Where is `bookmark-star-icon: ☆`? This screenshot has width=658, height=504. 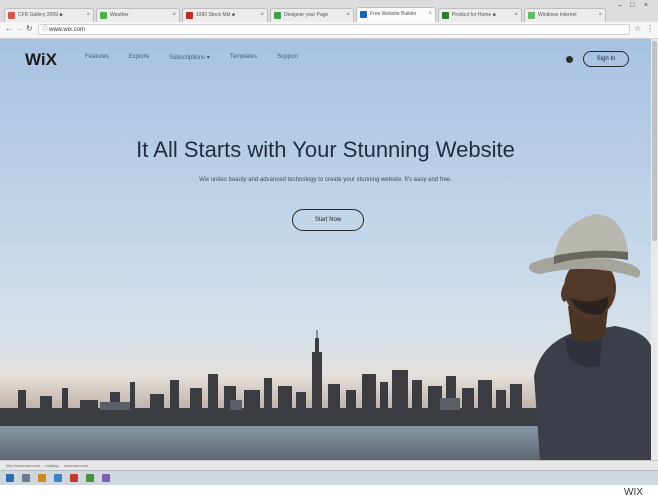 bookmark-star-icon: ☆ is located at coordinates (637, 28).